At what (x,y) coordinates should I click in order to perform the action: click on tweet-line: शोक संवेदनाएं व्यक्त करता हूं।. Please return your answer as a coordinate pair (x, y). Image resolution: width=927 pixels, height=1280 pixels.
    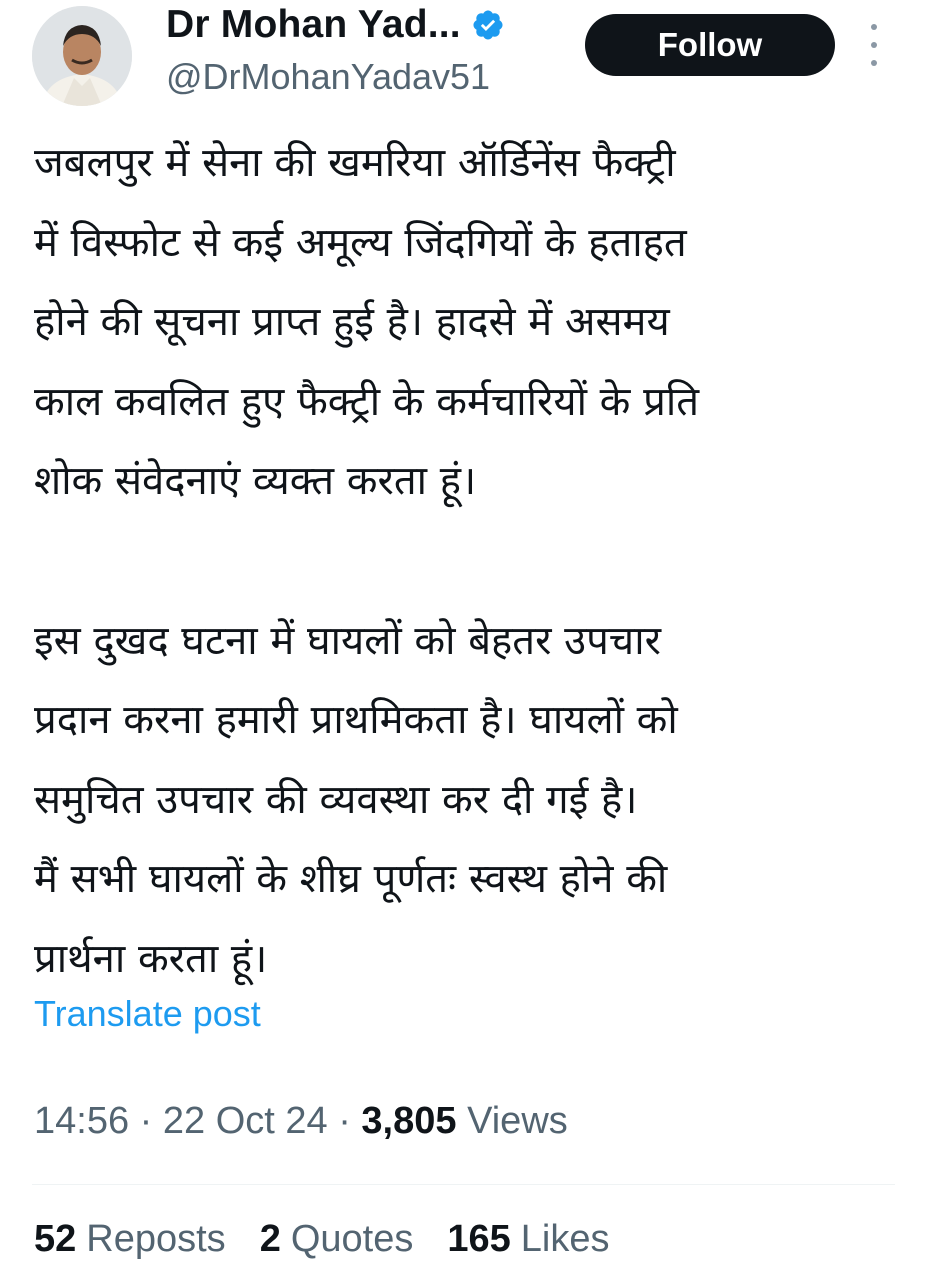
    Looking at the image, I should click on (255, 481).